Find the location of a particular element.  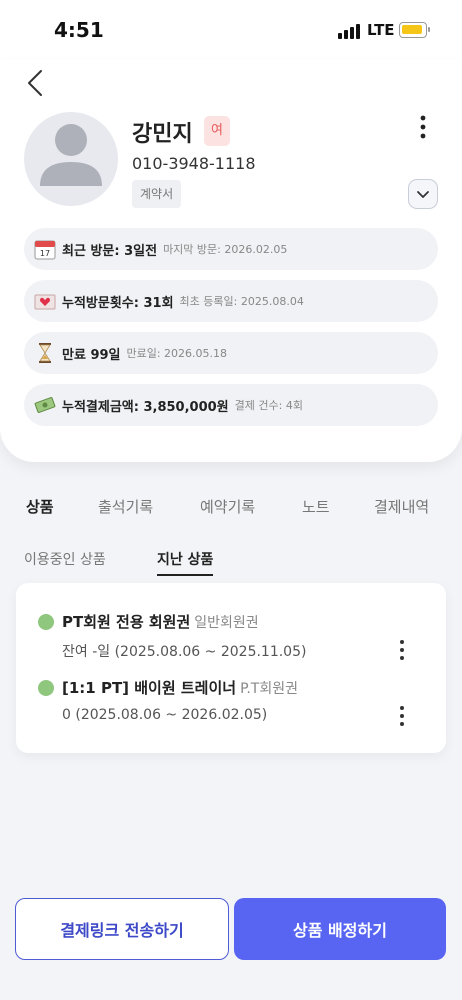

heart-envelope-icon is located at coordinates (45, 302).